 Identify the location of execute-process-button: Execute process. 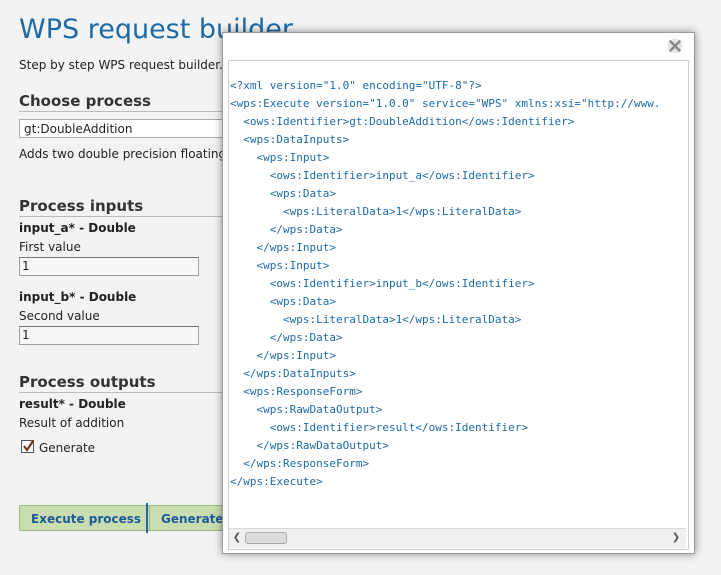
(86, 518).